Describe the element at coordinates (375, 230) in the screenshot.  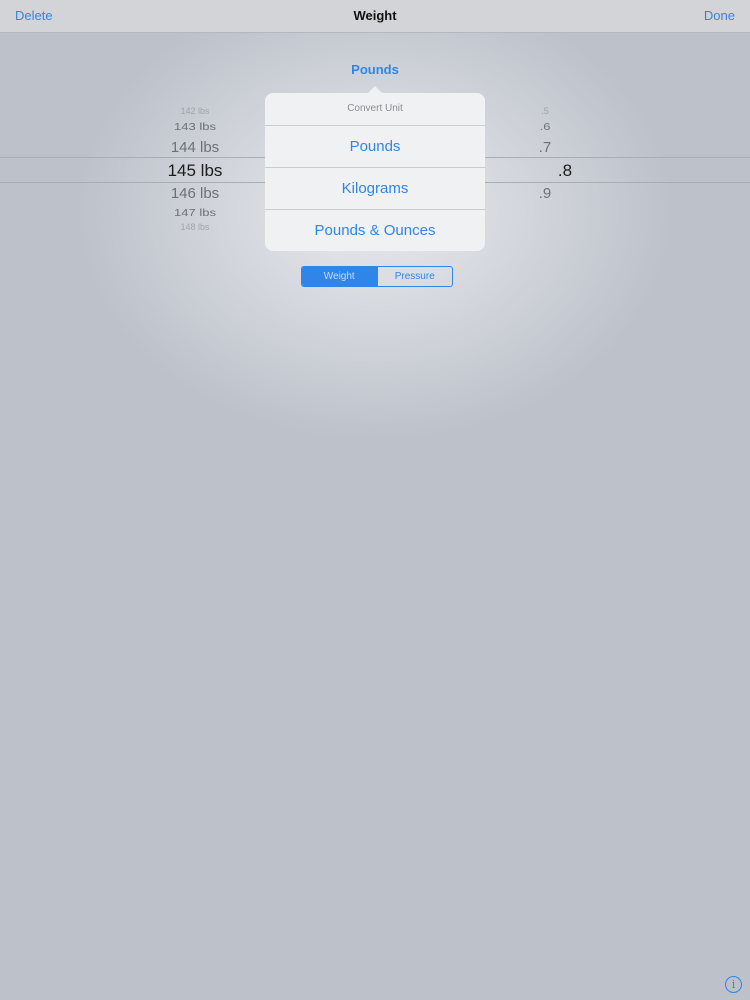
I see `popover-item-pounds-ounces: Pounds & Ounces` at that location.